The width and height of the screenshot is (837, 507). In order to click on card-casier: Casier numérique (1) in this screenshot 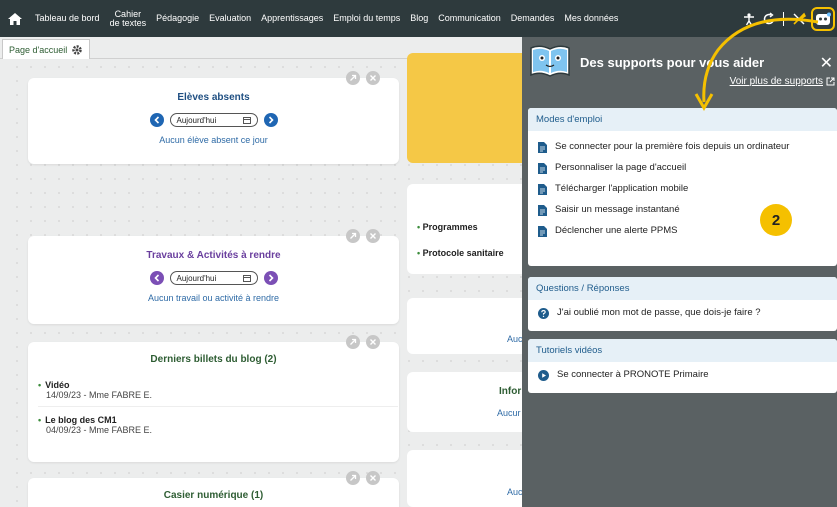, I will do `click(213, 492)`.